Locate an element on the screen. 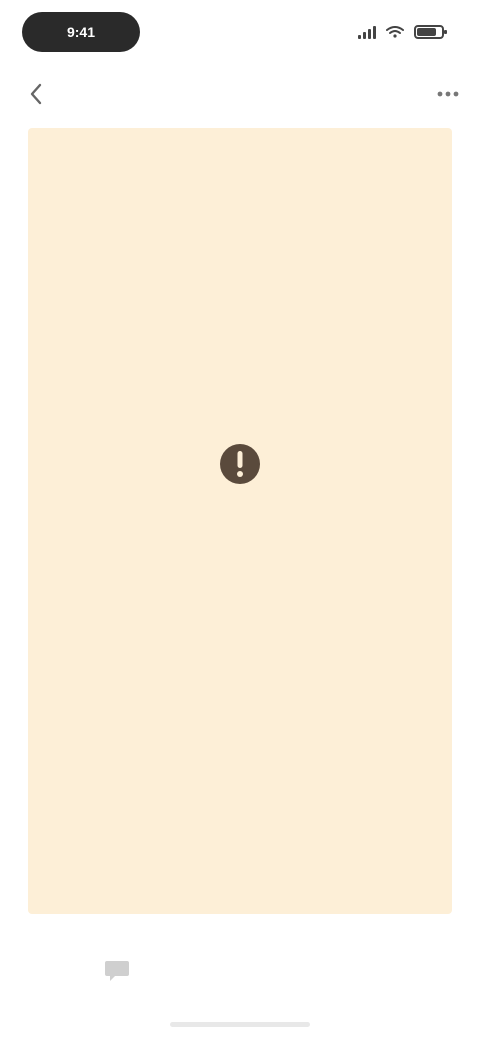 This screenshot has height=1040, width=480. message-icon is located at coordinates (117, 970).